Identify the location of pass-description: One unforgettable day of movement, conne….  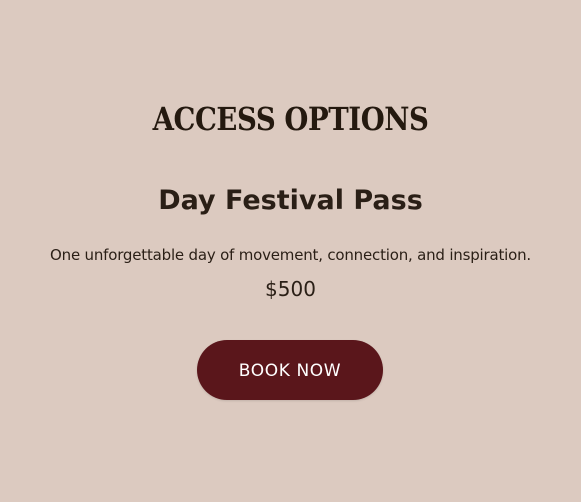
(290, 255).